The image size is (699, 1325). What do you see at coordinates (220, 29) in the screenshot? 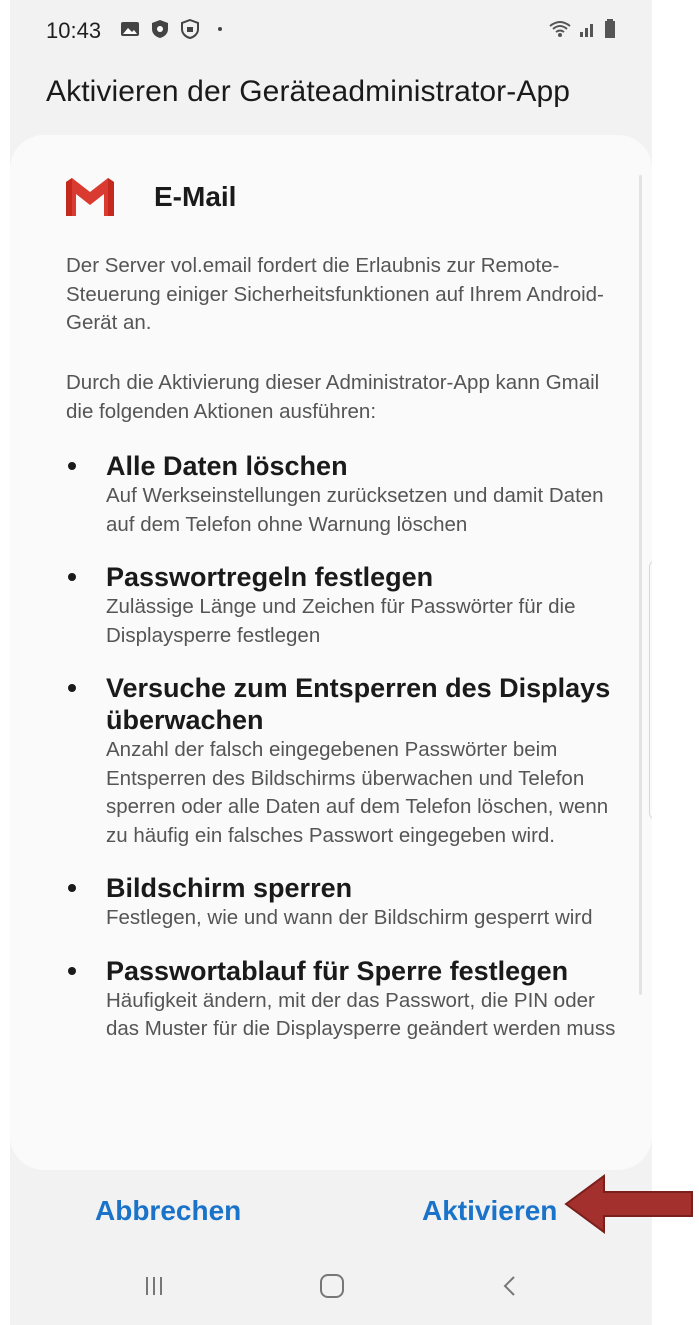
I see `more-notifications-dot-icon` at bounding box center [220, 29].